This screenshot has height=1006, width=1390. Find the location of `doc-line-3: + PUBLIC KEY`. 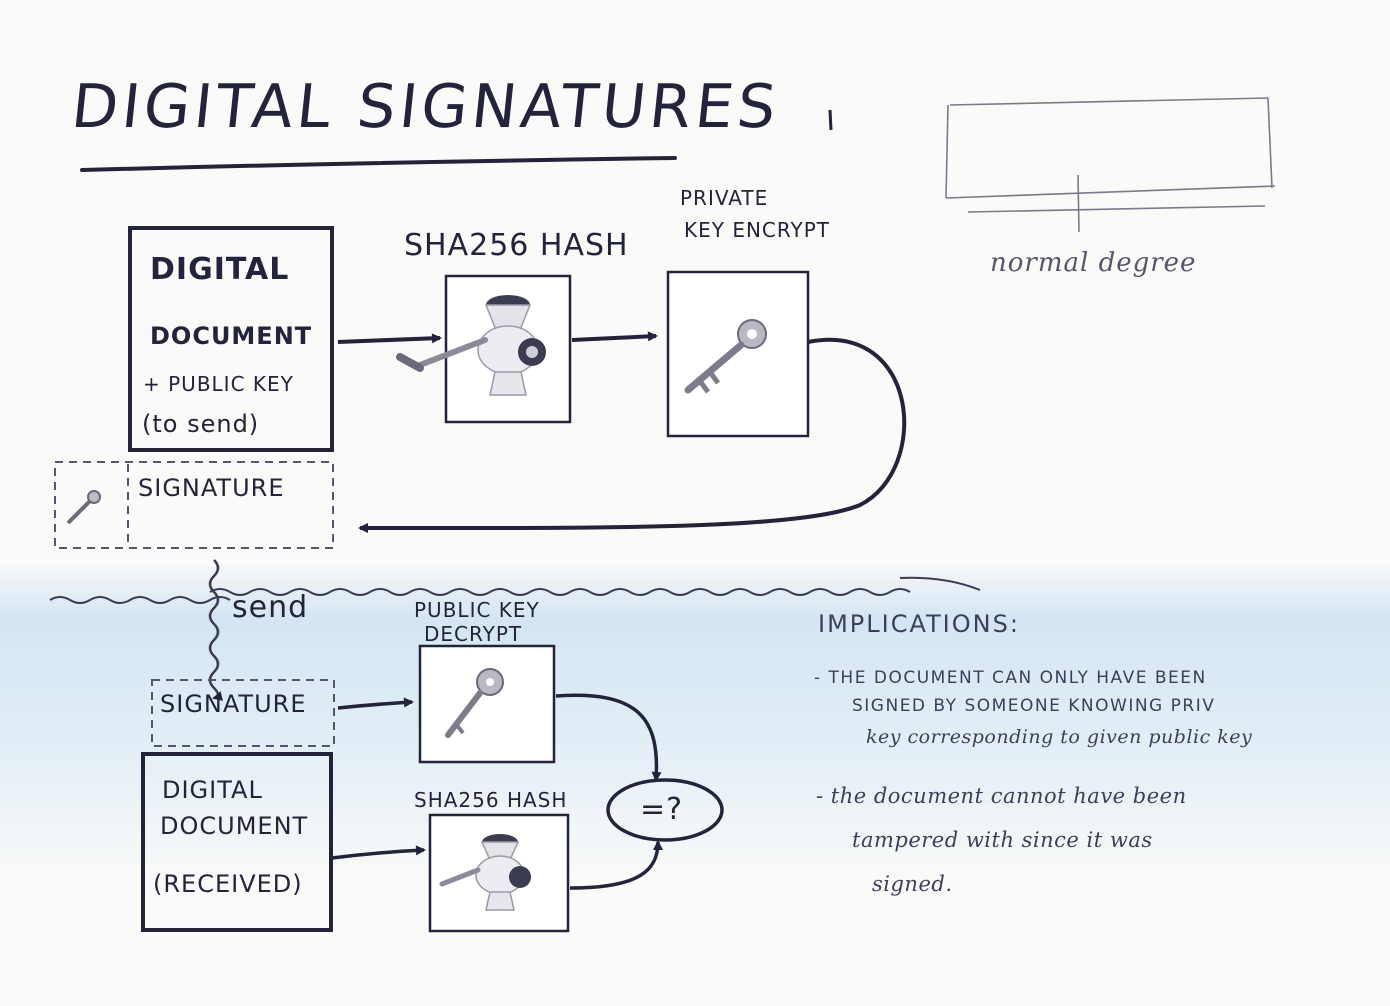

doc-line-3: + PUBLIC KEY is located at coordinates (218, 384).